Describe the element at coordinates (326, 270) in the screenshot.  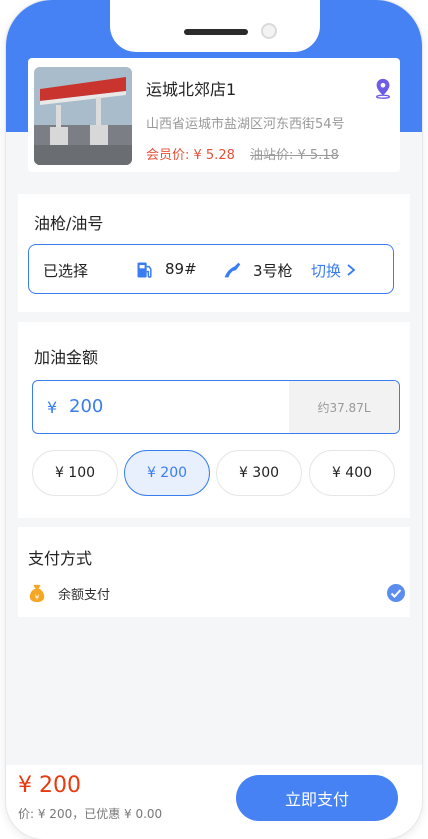
I see `switch-label: 切换` at that location.